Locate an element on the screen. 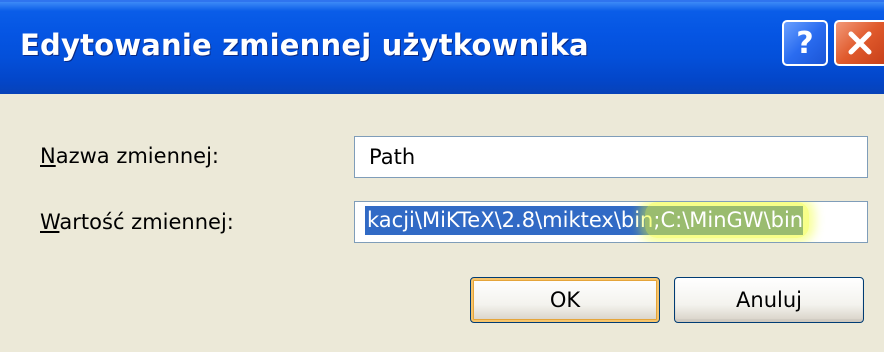 Image resolution: width=884 pixels, height=352 pixels. help-icon: ? is located at coordinates (805, 43).